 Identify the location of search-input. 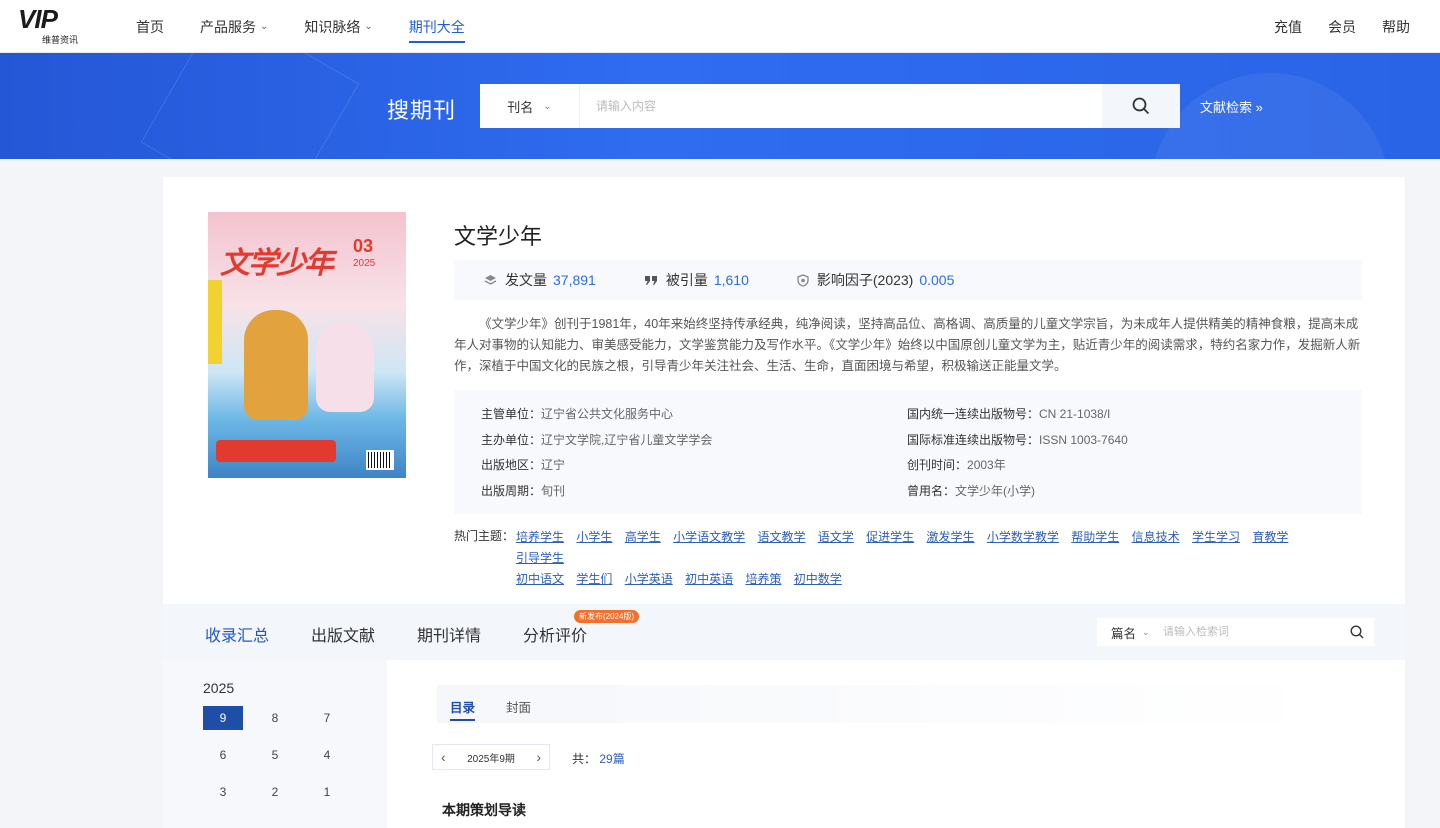
(841, 106).